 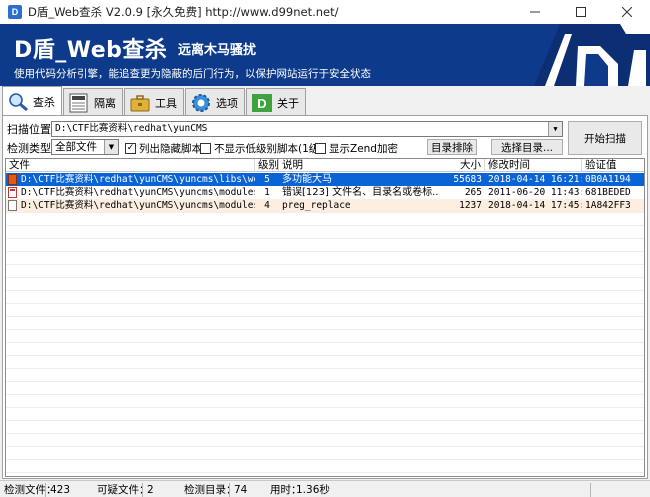 What do you see at coordinates (85, 147) in the screenshot?
I see `scan-type-select: 全部文件 ▼` at bounding box center [85, 147].